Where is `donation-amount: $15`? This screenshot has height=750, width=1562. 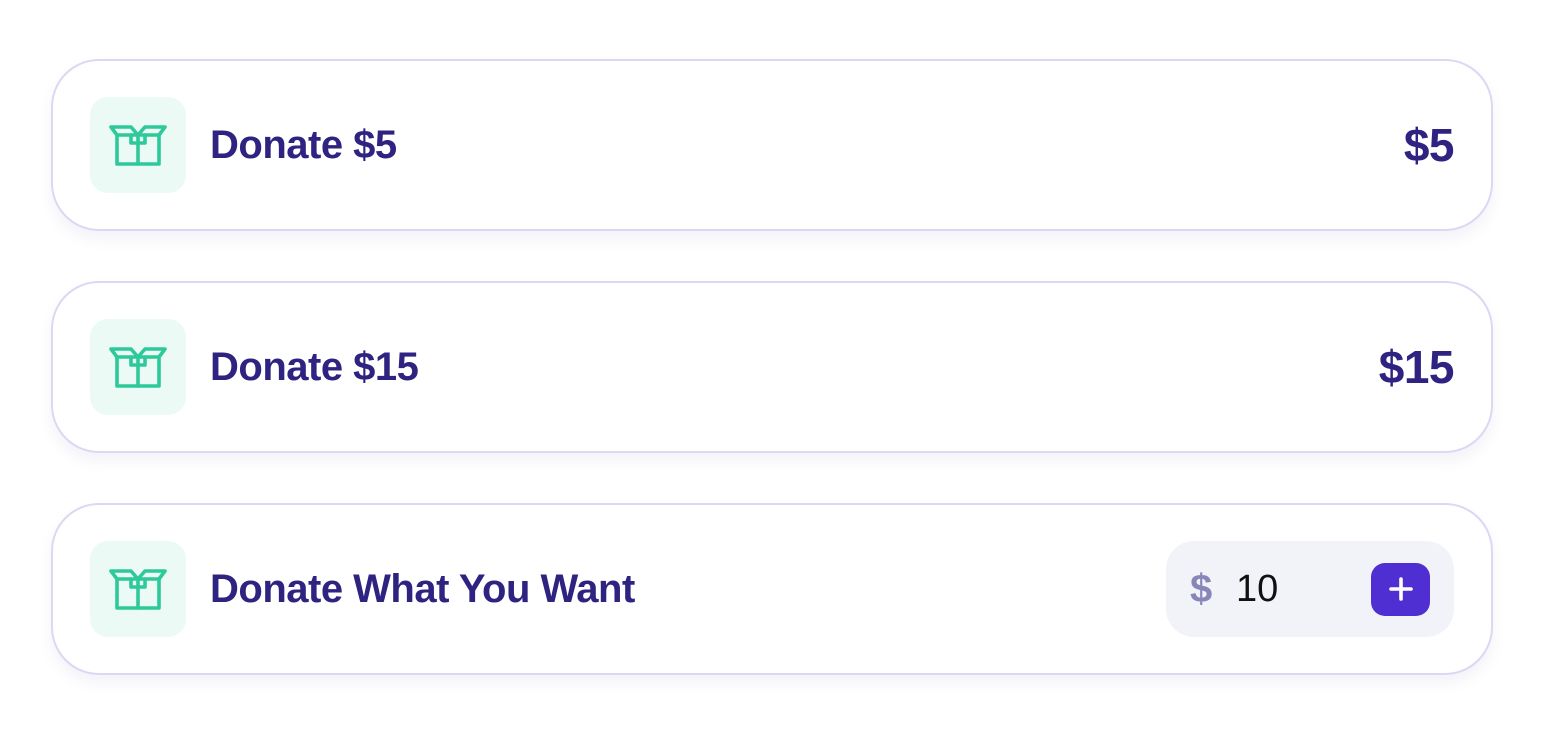
donation-amount: $15 is located at coordinates (1416, 367).